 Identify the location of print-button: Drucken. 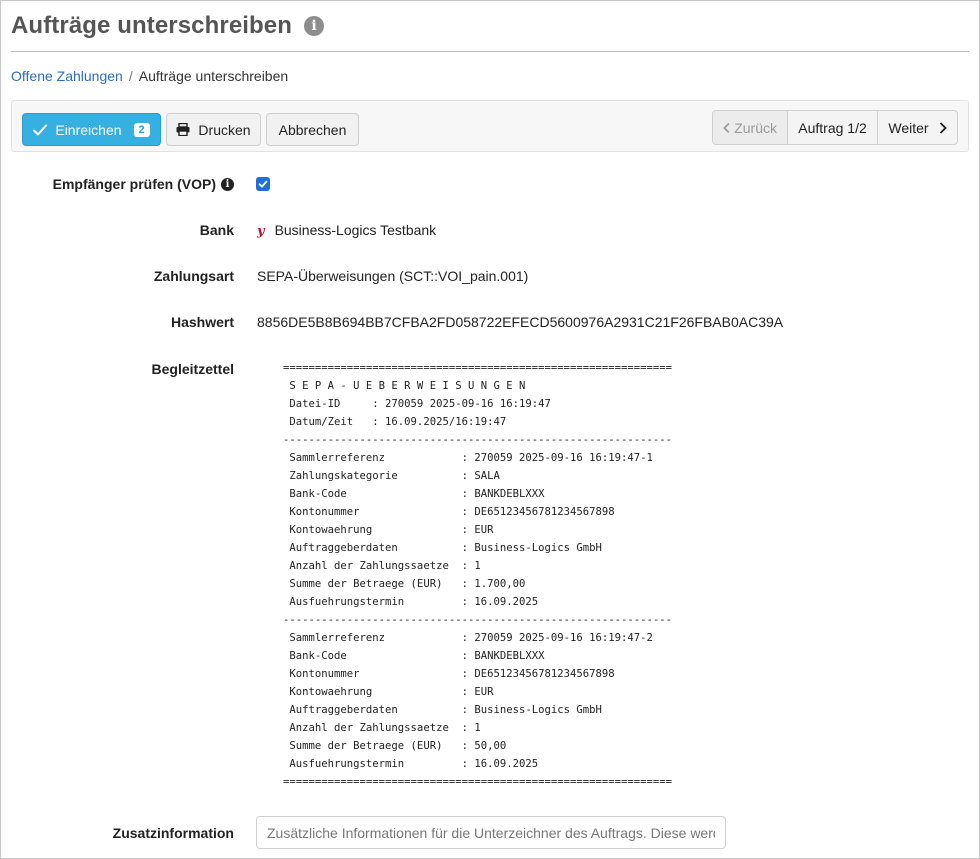
(213, 129).